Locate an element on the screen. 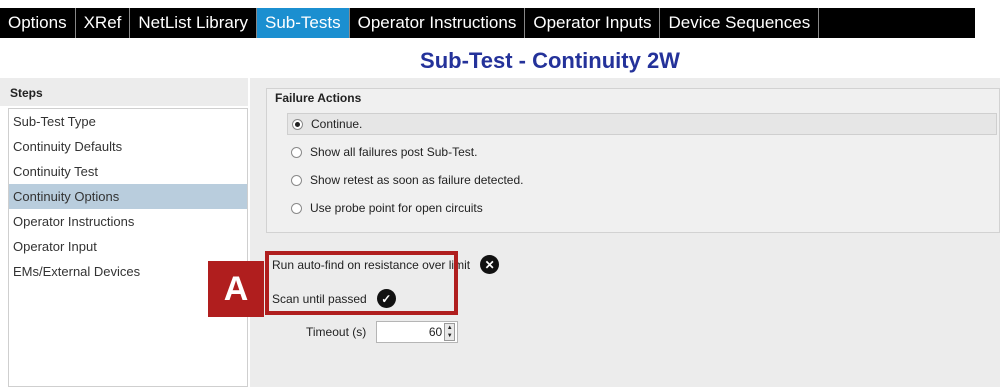  timeout-option: Timeout (s) 60 ▲ ▼ is located at coordinates (382, 332).